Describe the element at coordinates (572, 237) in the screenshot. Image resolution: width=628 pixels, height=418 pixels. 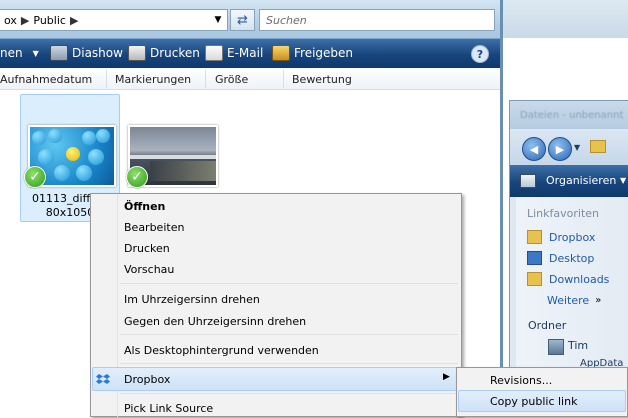
I see `favorite-label: Dropbox` at that location.